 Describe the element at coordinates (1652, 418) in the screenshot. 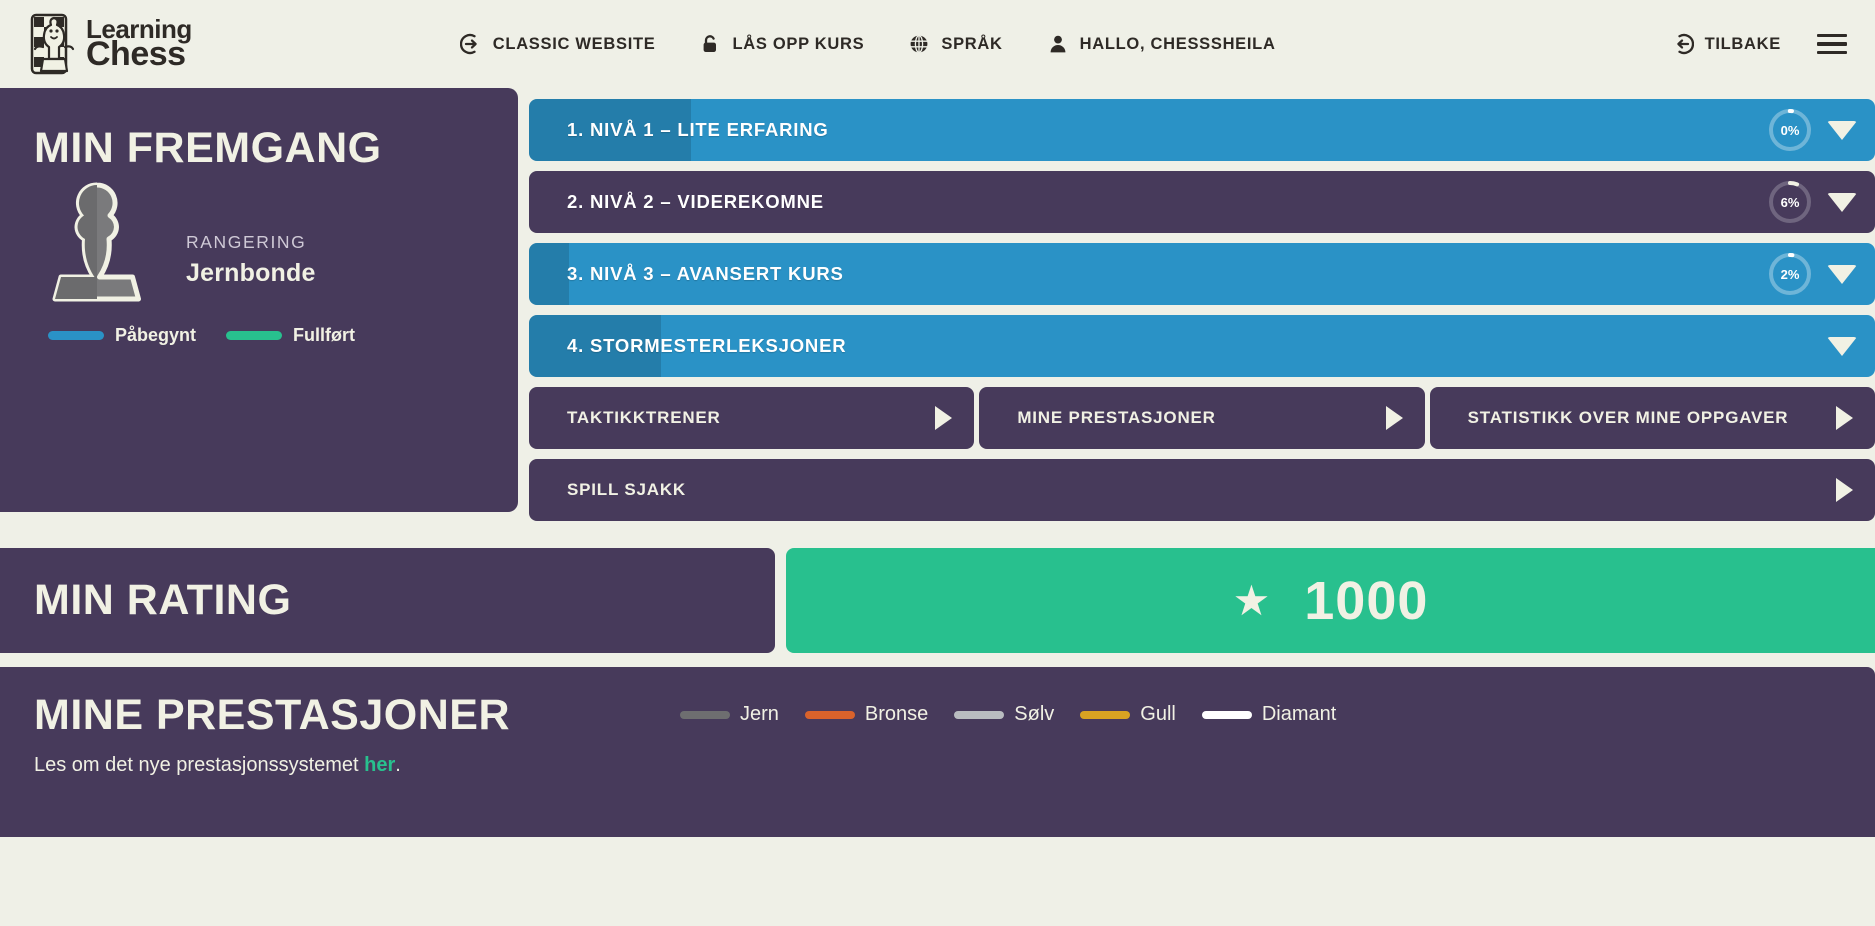

I see `task-statistics-button: Statistikk over mine oppgaver` at that location.